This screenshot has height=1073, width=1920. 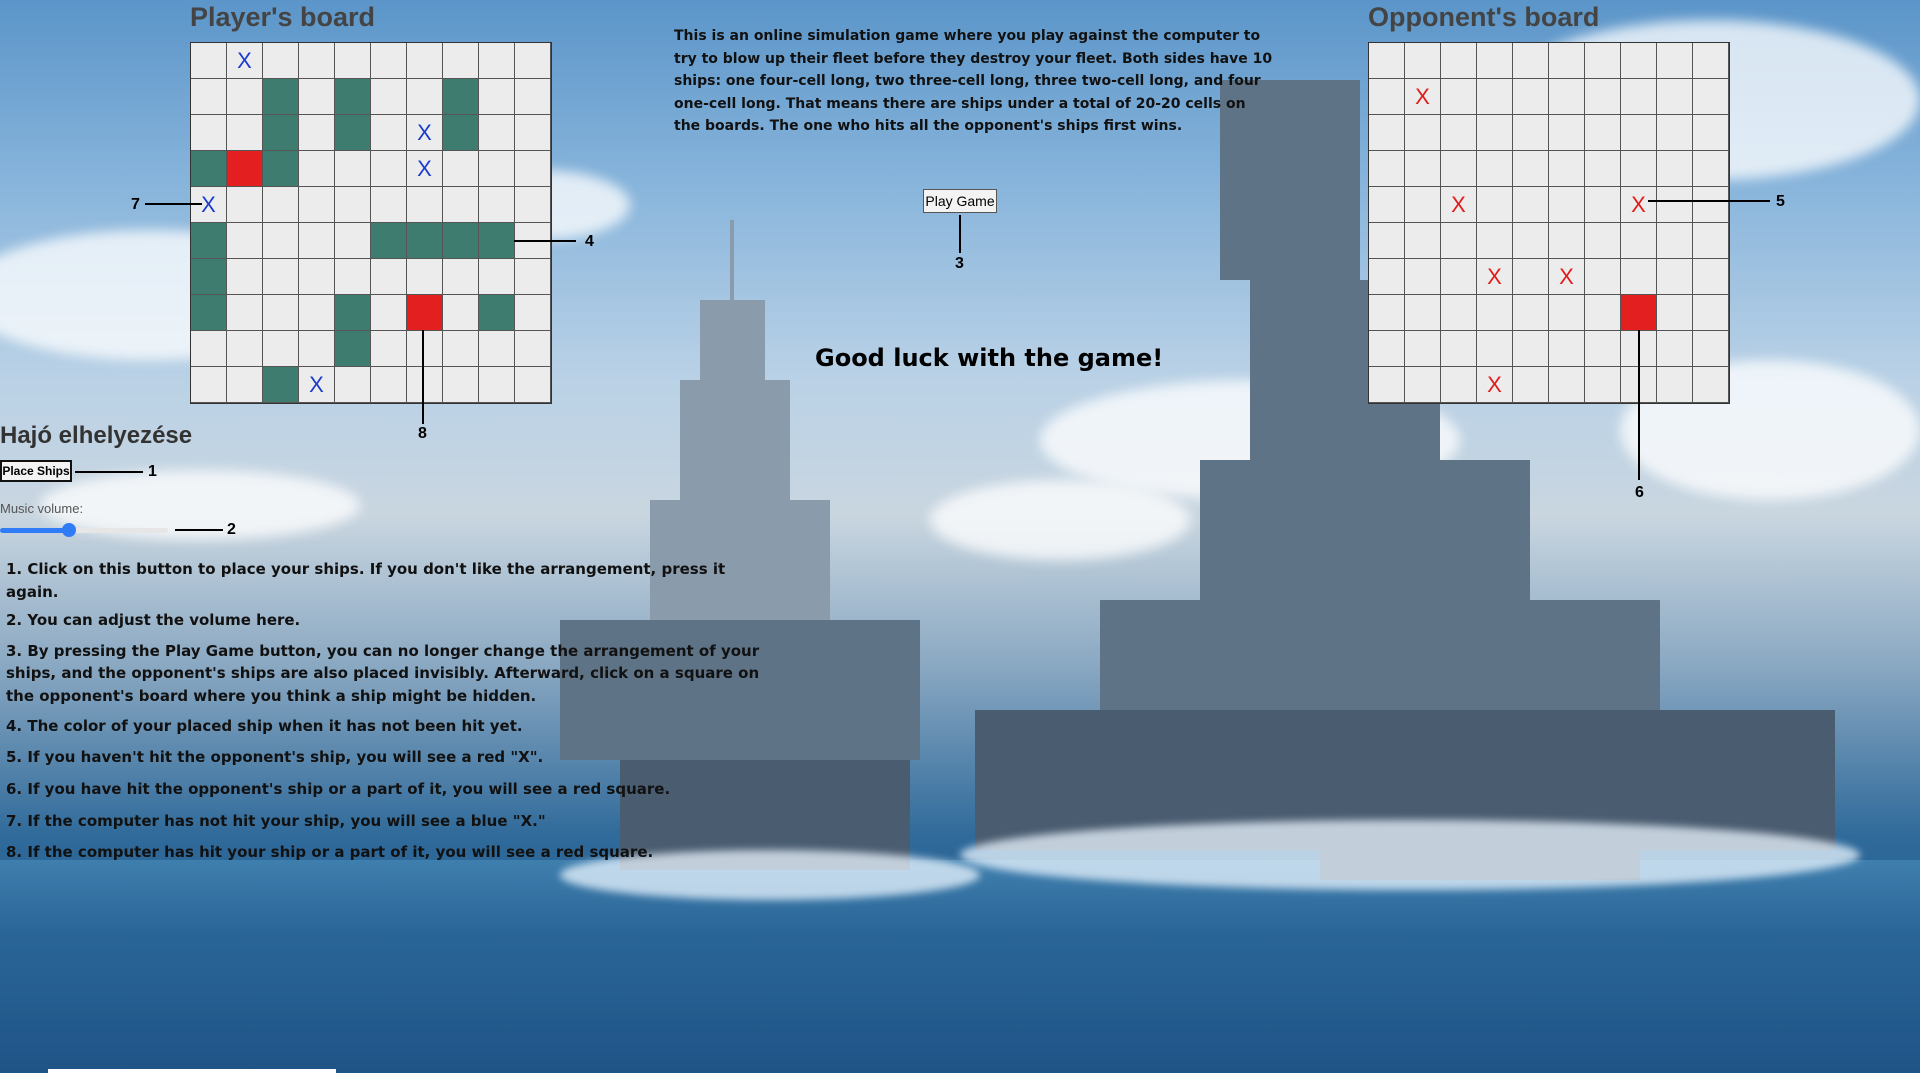 What do you see at coordinates (84, 530) in the screenshot?
I see `music-volume-slider` at bounding box center [84, 530].